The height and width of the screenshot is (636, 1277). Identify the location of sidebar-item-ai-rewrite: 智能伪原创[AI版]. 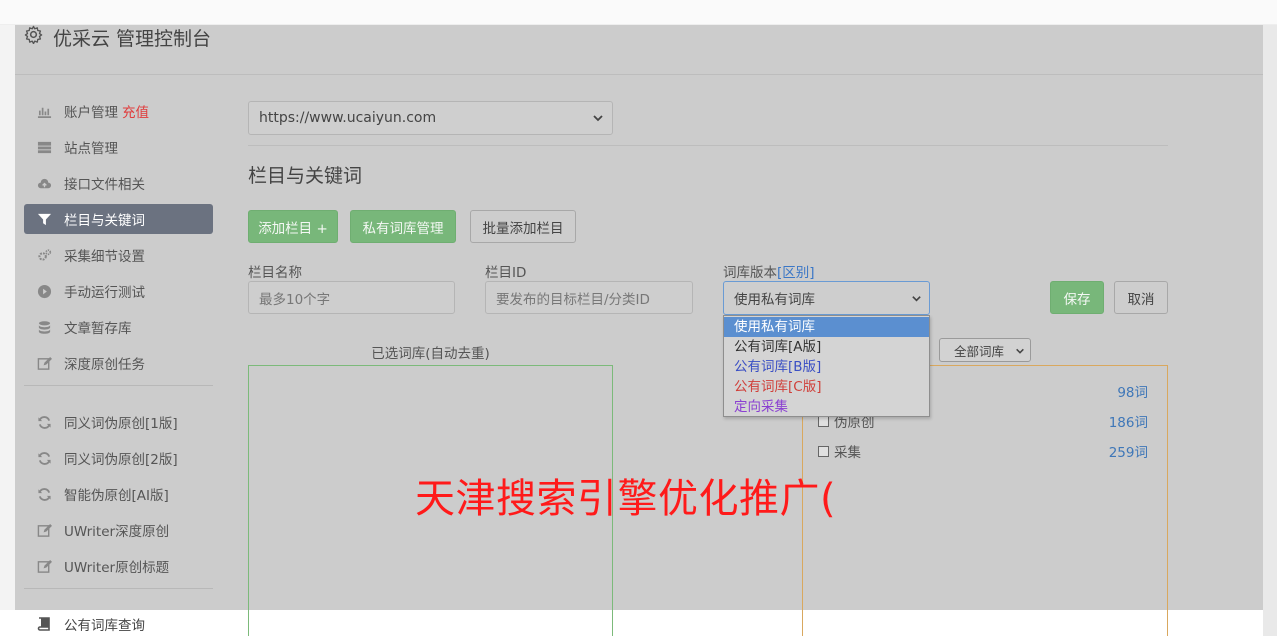
(118, 494).